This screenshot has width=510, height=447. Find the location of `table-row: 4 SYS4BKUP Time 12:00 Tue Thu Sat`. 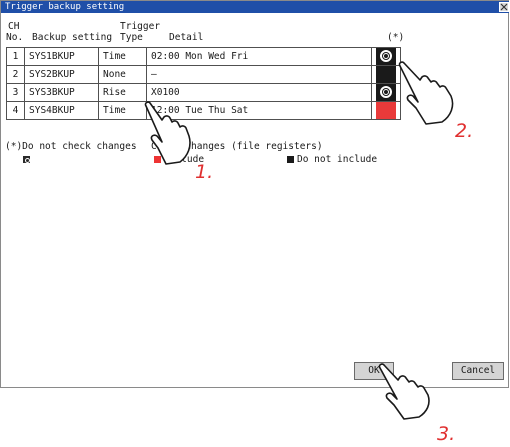

table-row: 4 SYS4BKUP Time 12:00 Tue Thu Sat is located at coordinates (203, 110).